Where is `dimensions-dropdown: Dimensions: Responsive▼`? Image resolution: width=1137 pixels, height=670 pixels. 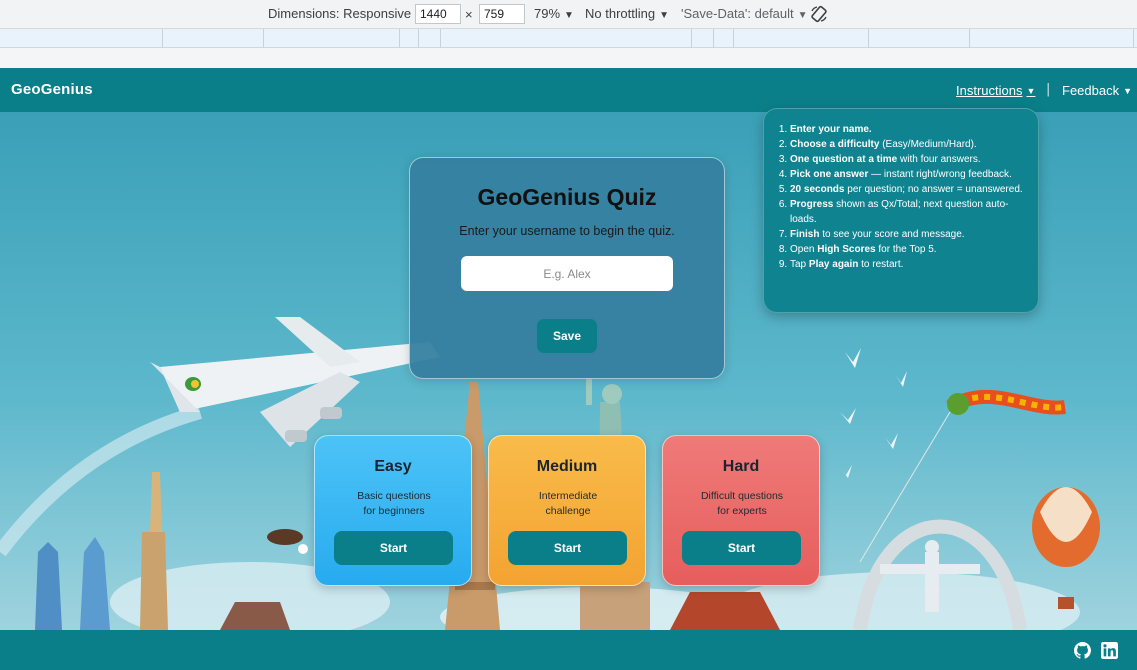
dimensions-dropdown: Dimensions: Responsive▼ is located at coordinates (346, 13).